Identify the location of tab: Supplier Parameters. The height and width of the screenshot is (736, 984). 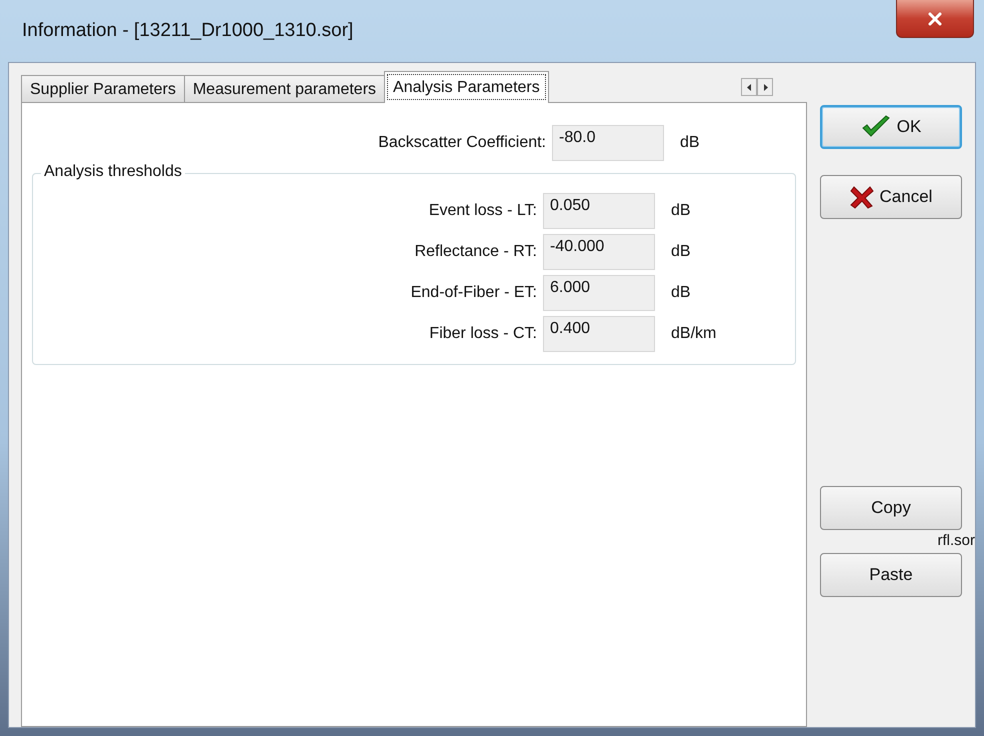
(103, 89).